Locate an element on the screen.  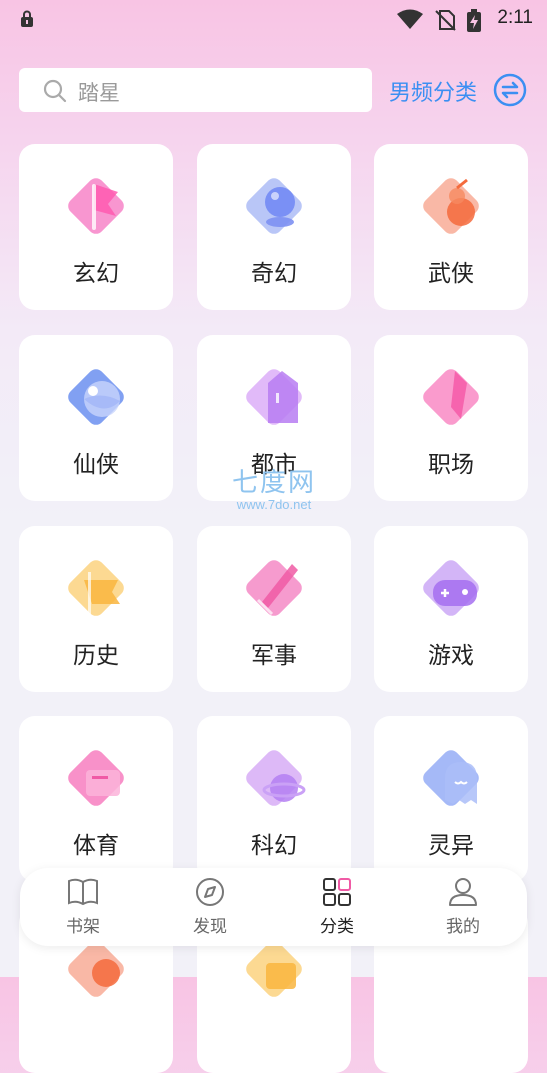
category-card-dushi: 都市 is located at coordinates (274, 418).